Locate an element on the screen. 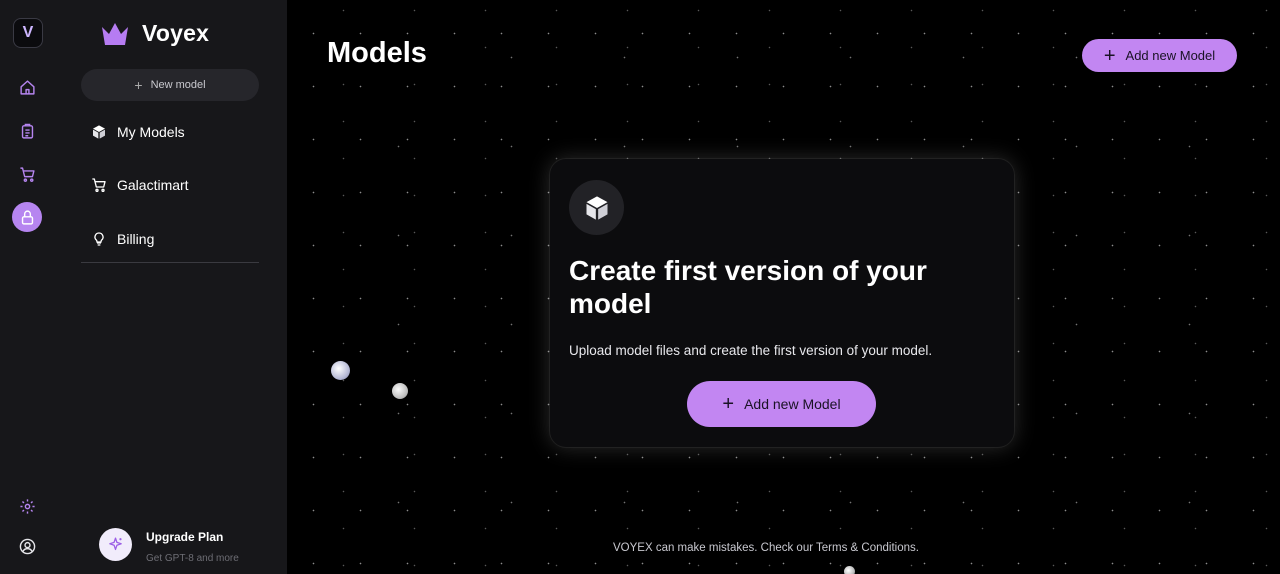 This screenshot has width=1280, height=574. home-icon is located at coordinates (27, 87).